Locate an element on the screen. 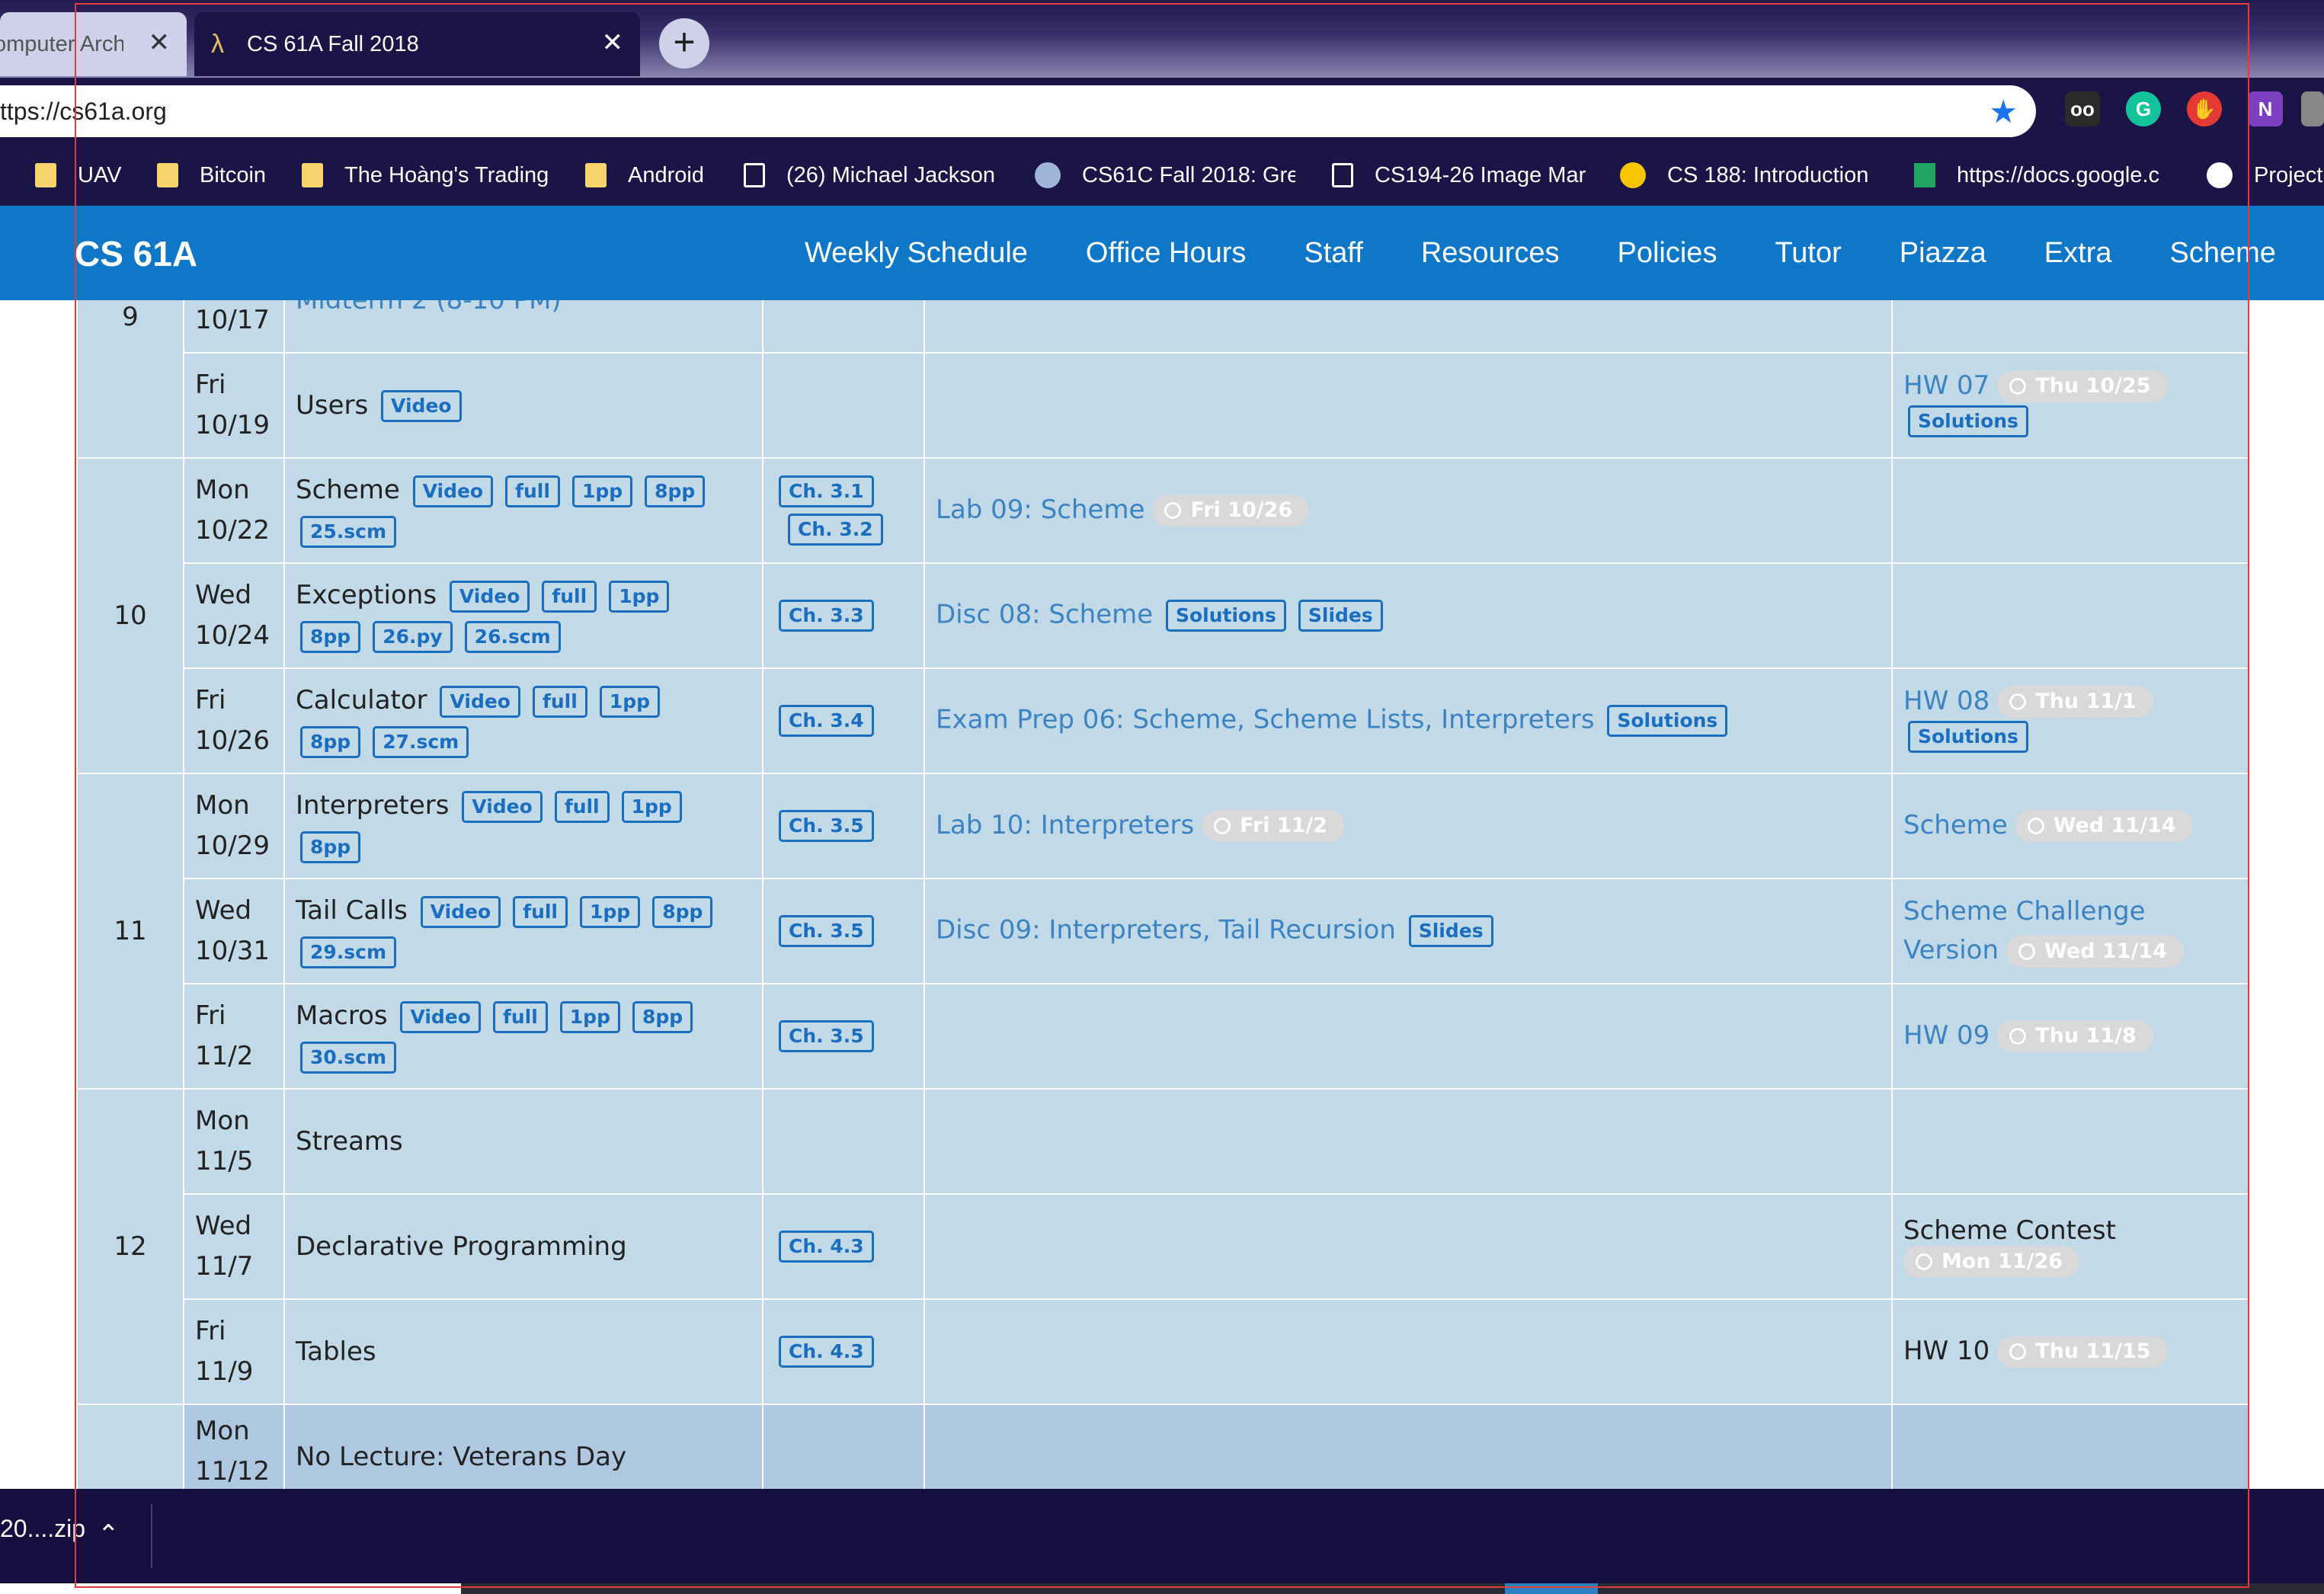 The image size is (2324, 1594). nav-office-hours: Office Hours is located at coordinates (1166, 253).